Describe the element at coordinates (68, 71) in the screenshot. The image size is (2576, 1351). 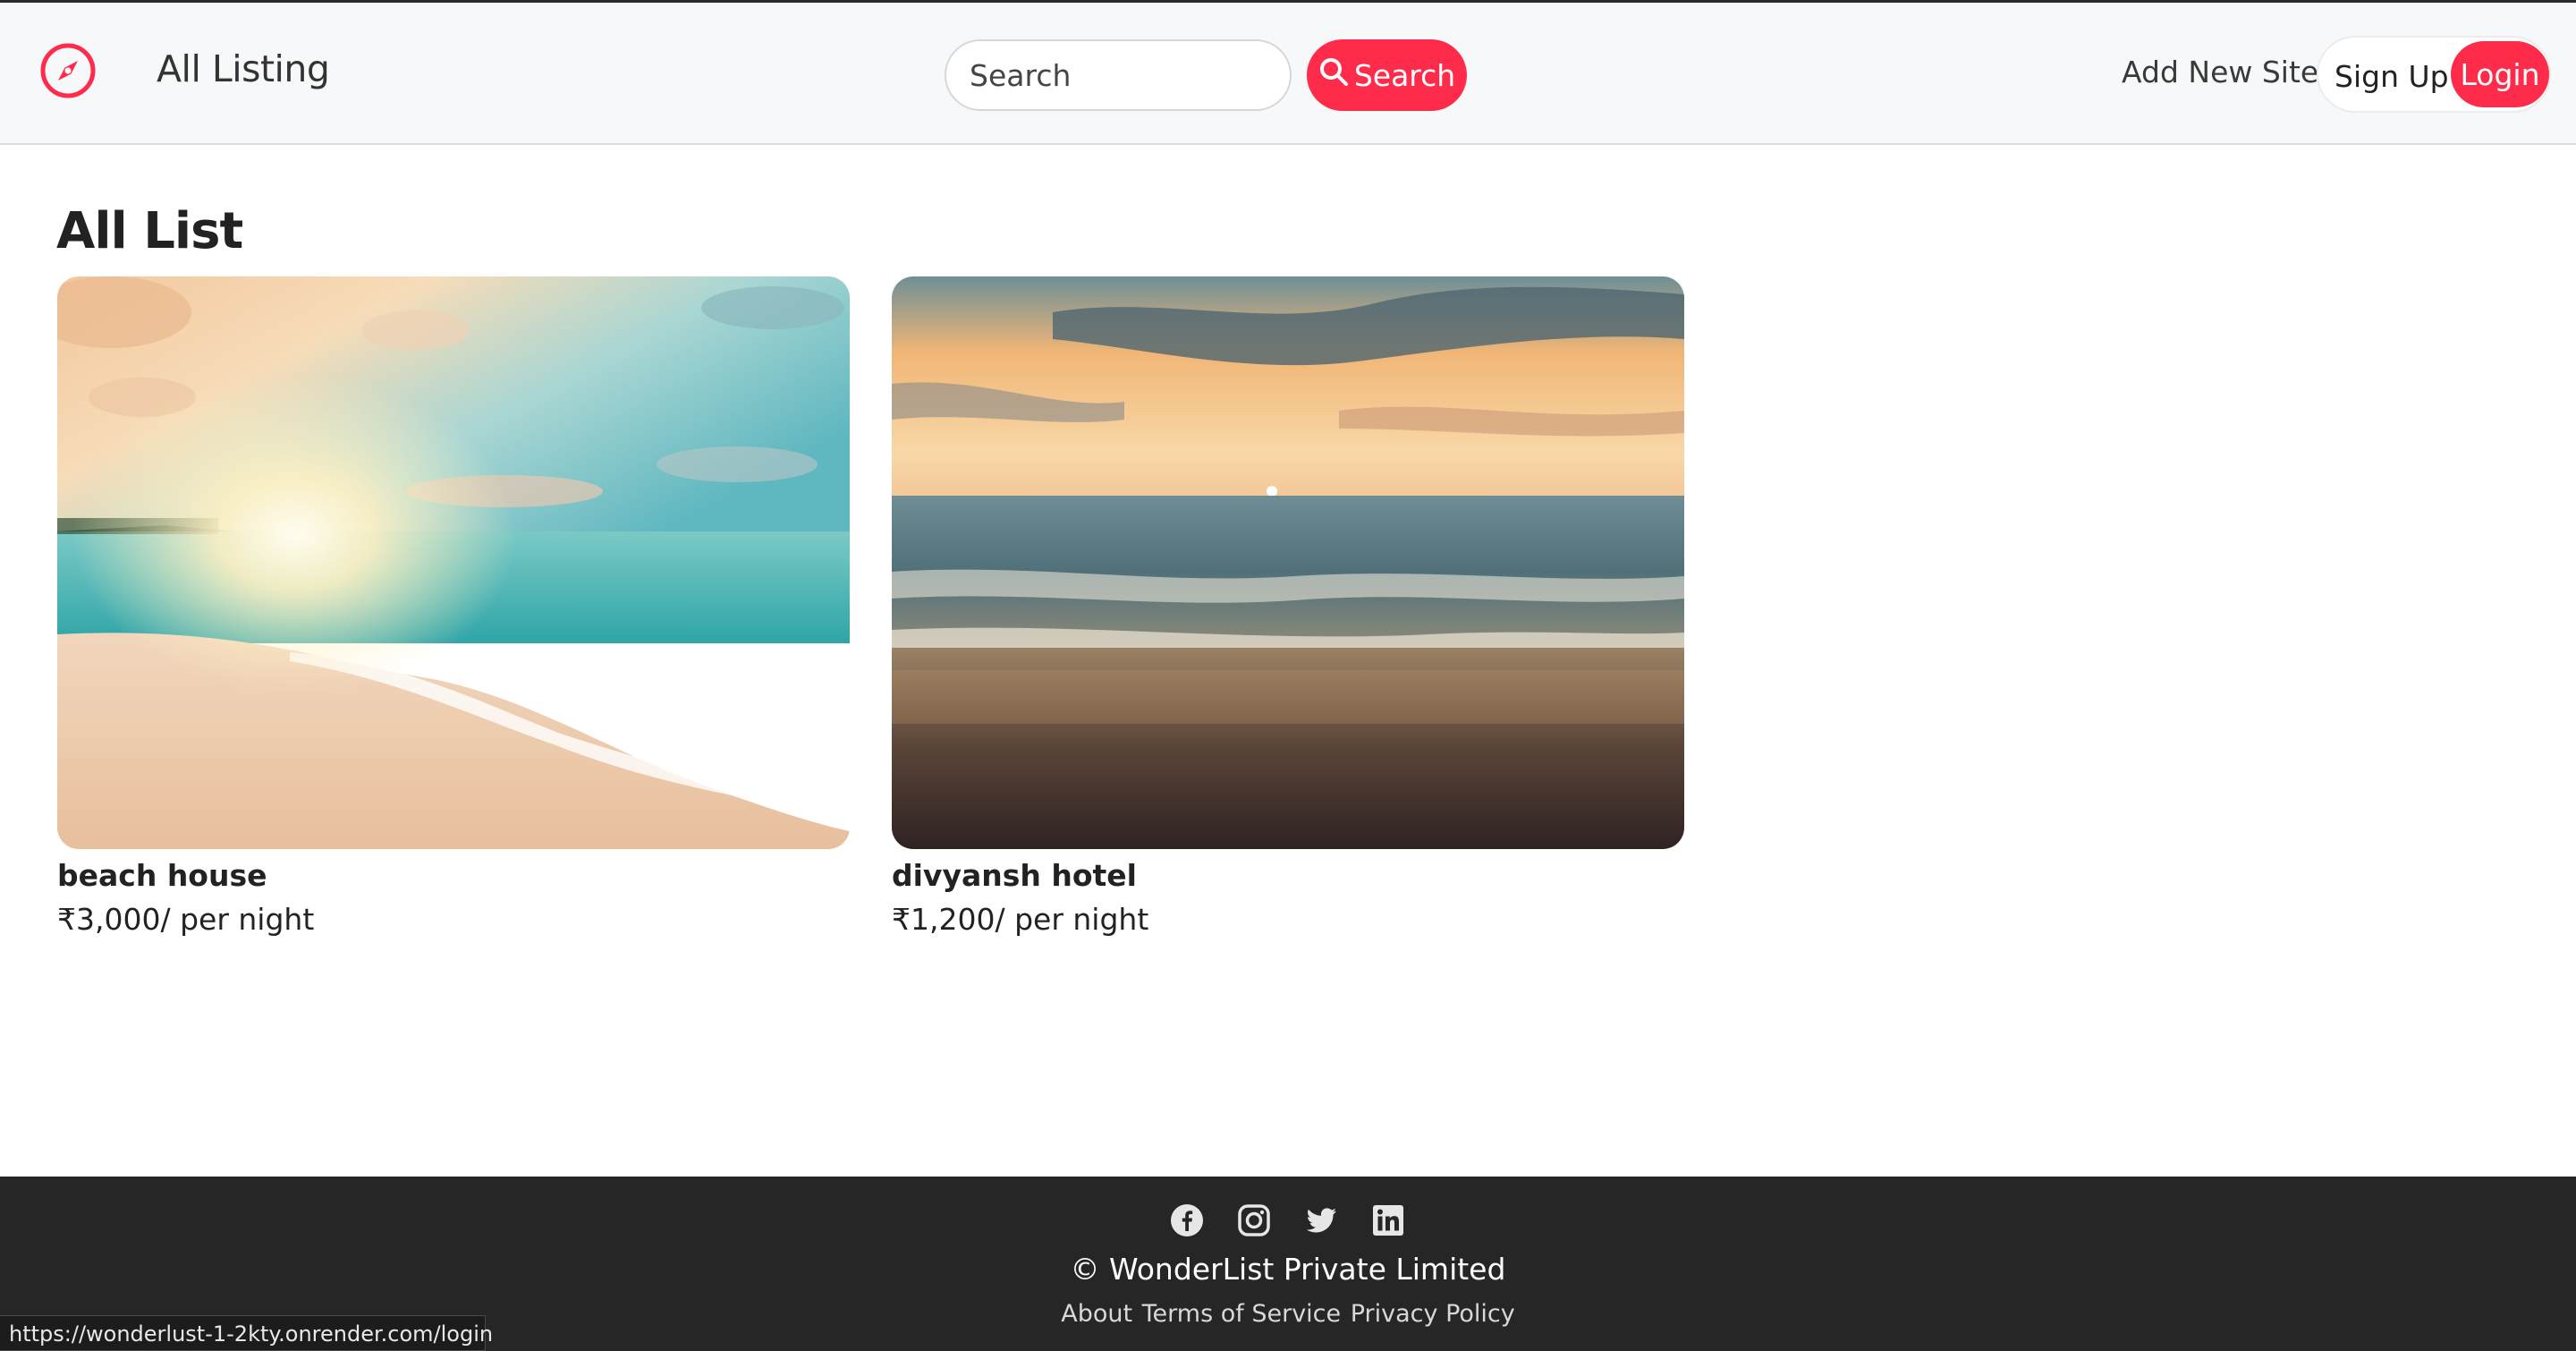
I see `compass-icon` at that location.